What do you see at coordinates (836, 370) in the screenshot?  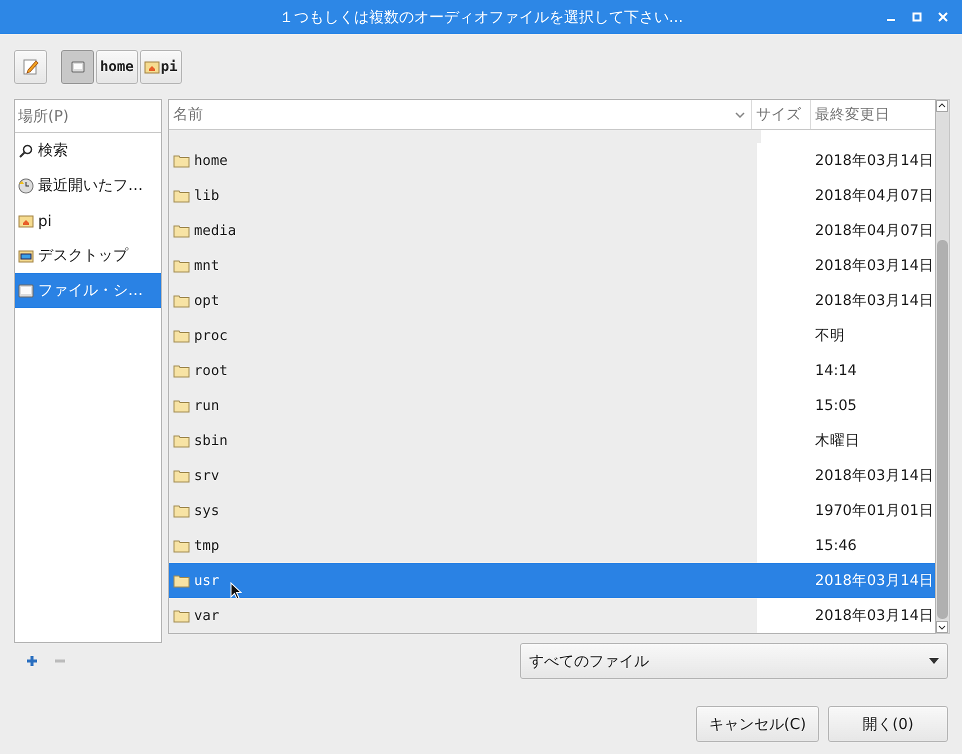 I see `modified-date: 14:14` at bounding box center [836, 370].